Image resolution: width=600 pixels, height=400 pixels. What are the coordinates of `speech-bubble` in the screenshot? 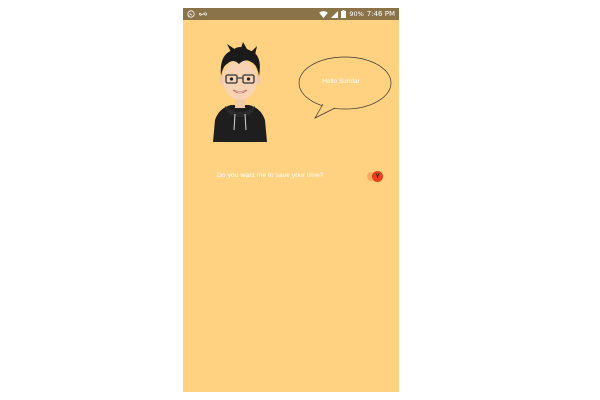 It's located at (345, 87).